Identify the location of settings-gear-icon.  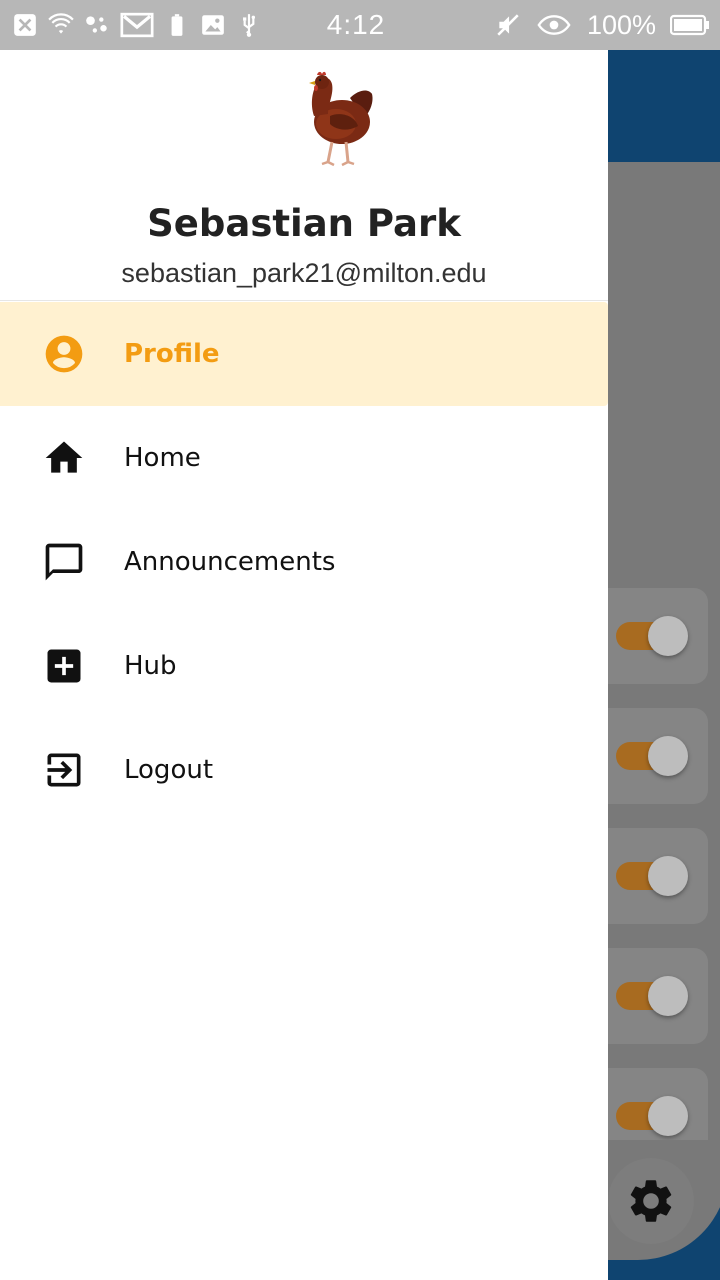
(651, 1201).